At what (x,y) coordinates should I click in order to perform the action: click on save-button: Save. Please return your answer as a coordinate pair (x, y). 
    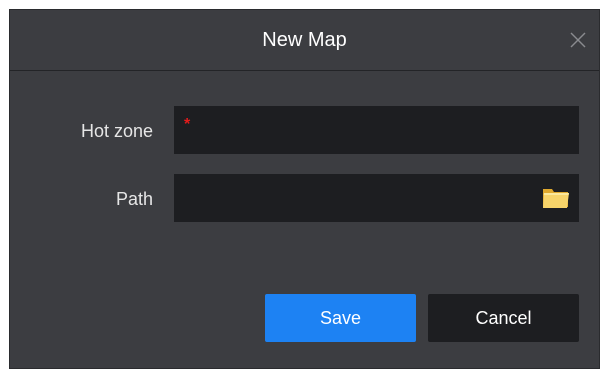
    Looking at the image, I should click on (340, 318).